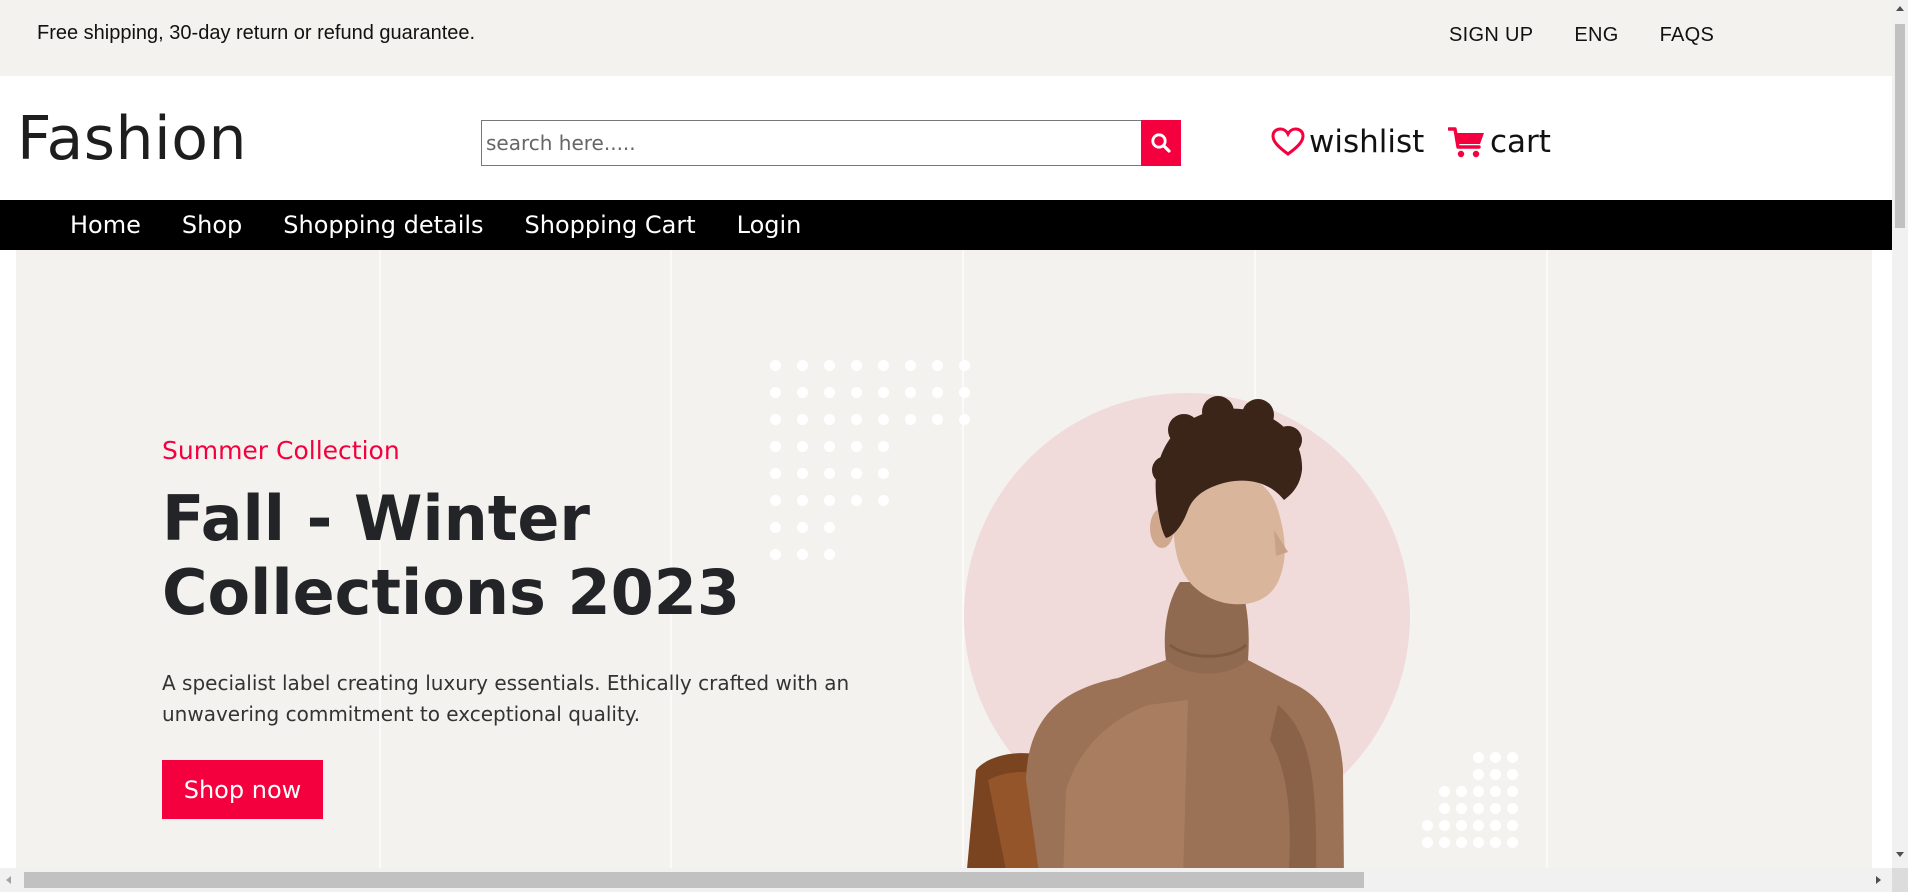 The height and width of the screenshot is (892, 1908). What do you see at coordinates (811, 143) in the screenshot?
I see `search-input` at bounding box center [811, 143].